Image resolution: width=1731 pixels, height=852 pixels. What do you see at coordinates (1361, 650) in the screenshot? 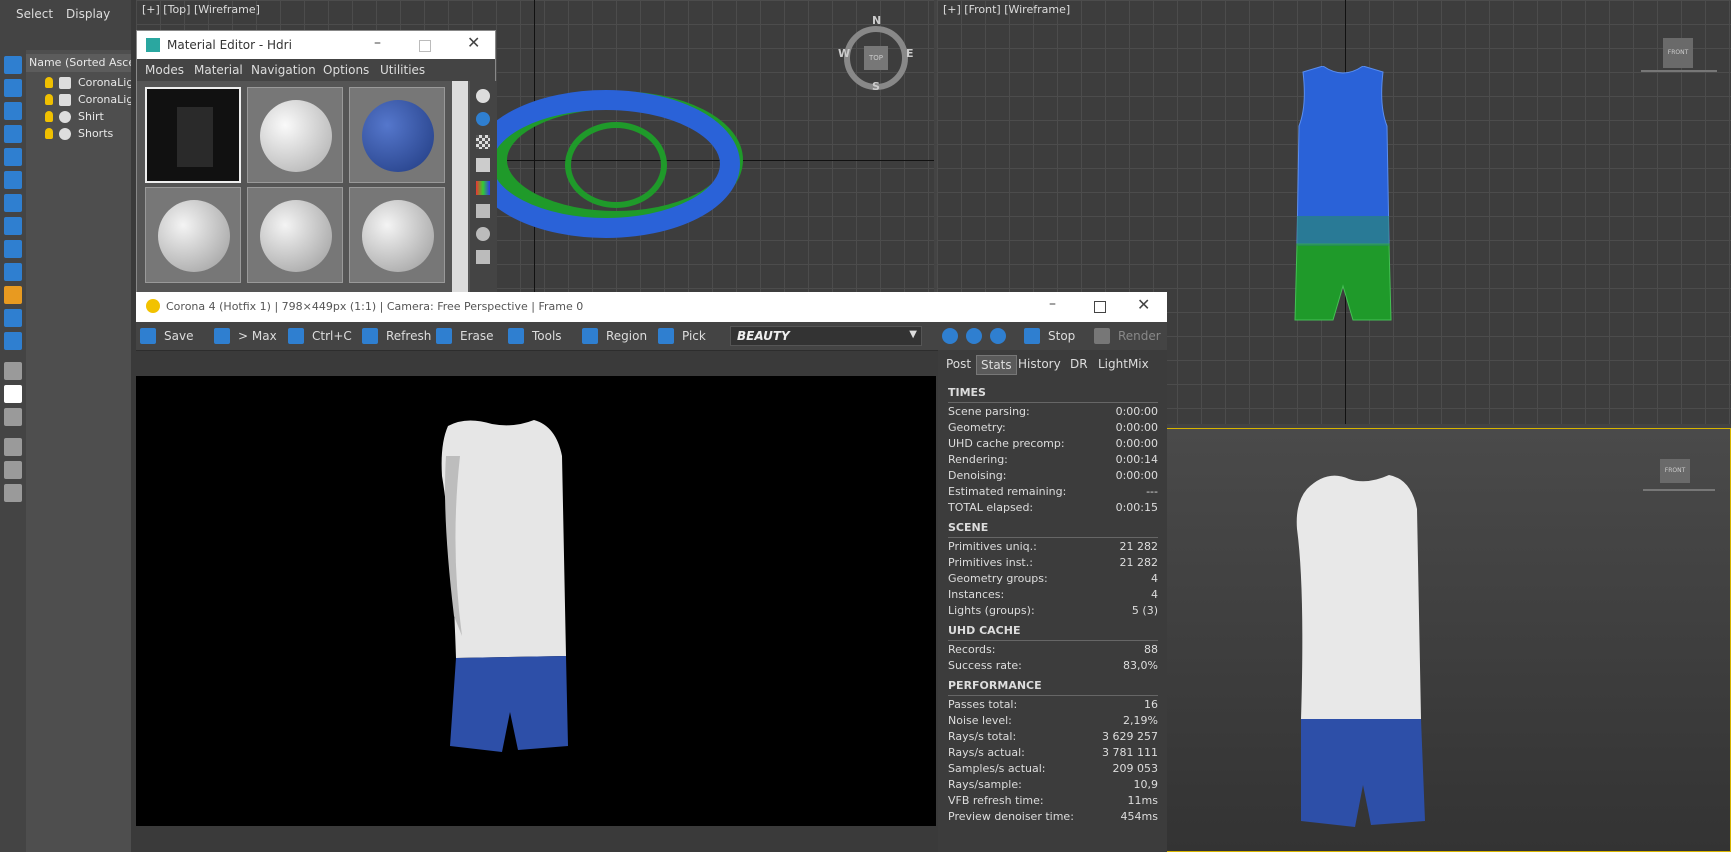
I see `shaded-outfit` at bounding box center [1361, 650].